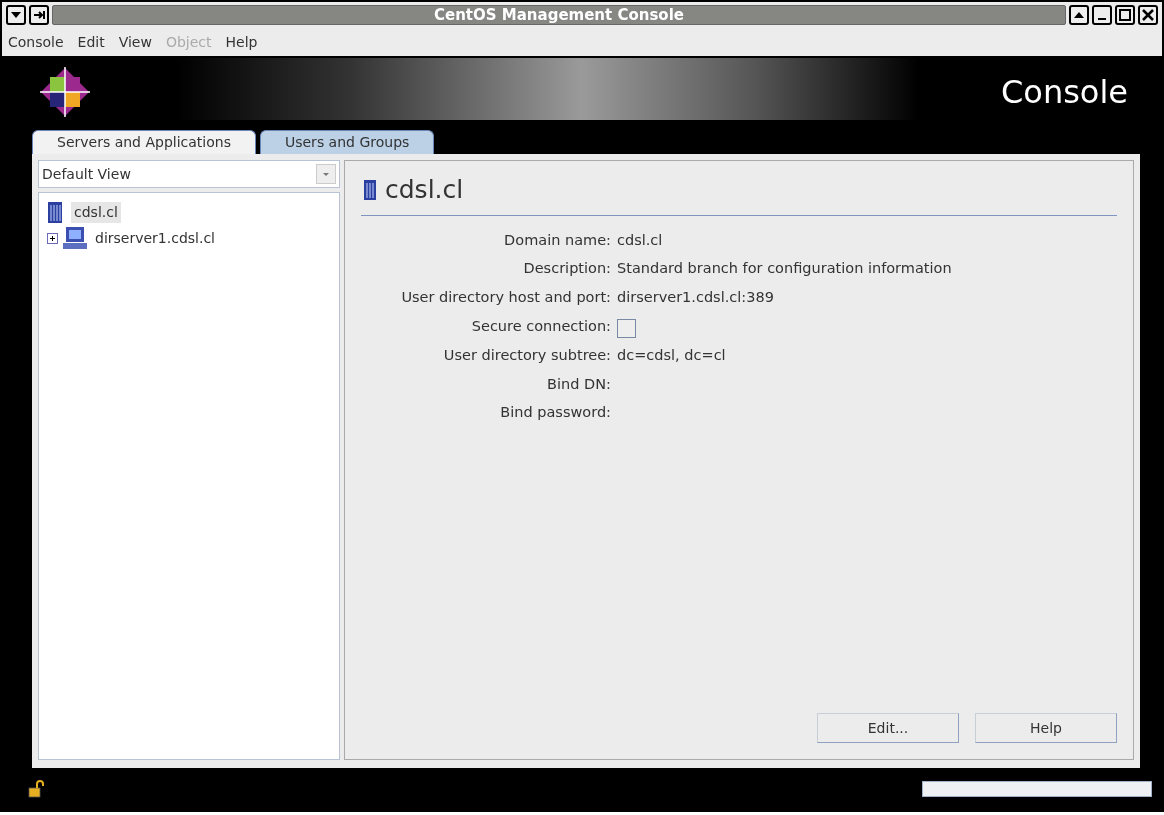 This screenshot has width=1164, height=815. What do you see at coordinates (1102, 15) in the screenshot?
I see `minimize-icon` at bounding box center [1102, 15].